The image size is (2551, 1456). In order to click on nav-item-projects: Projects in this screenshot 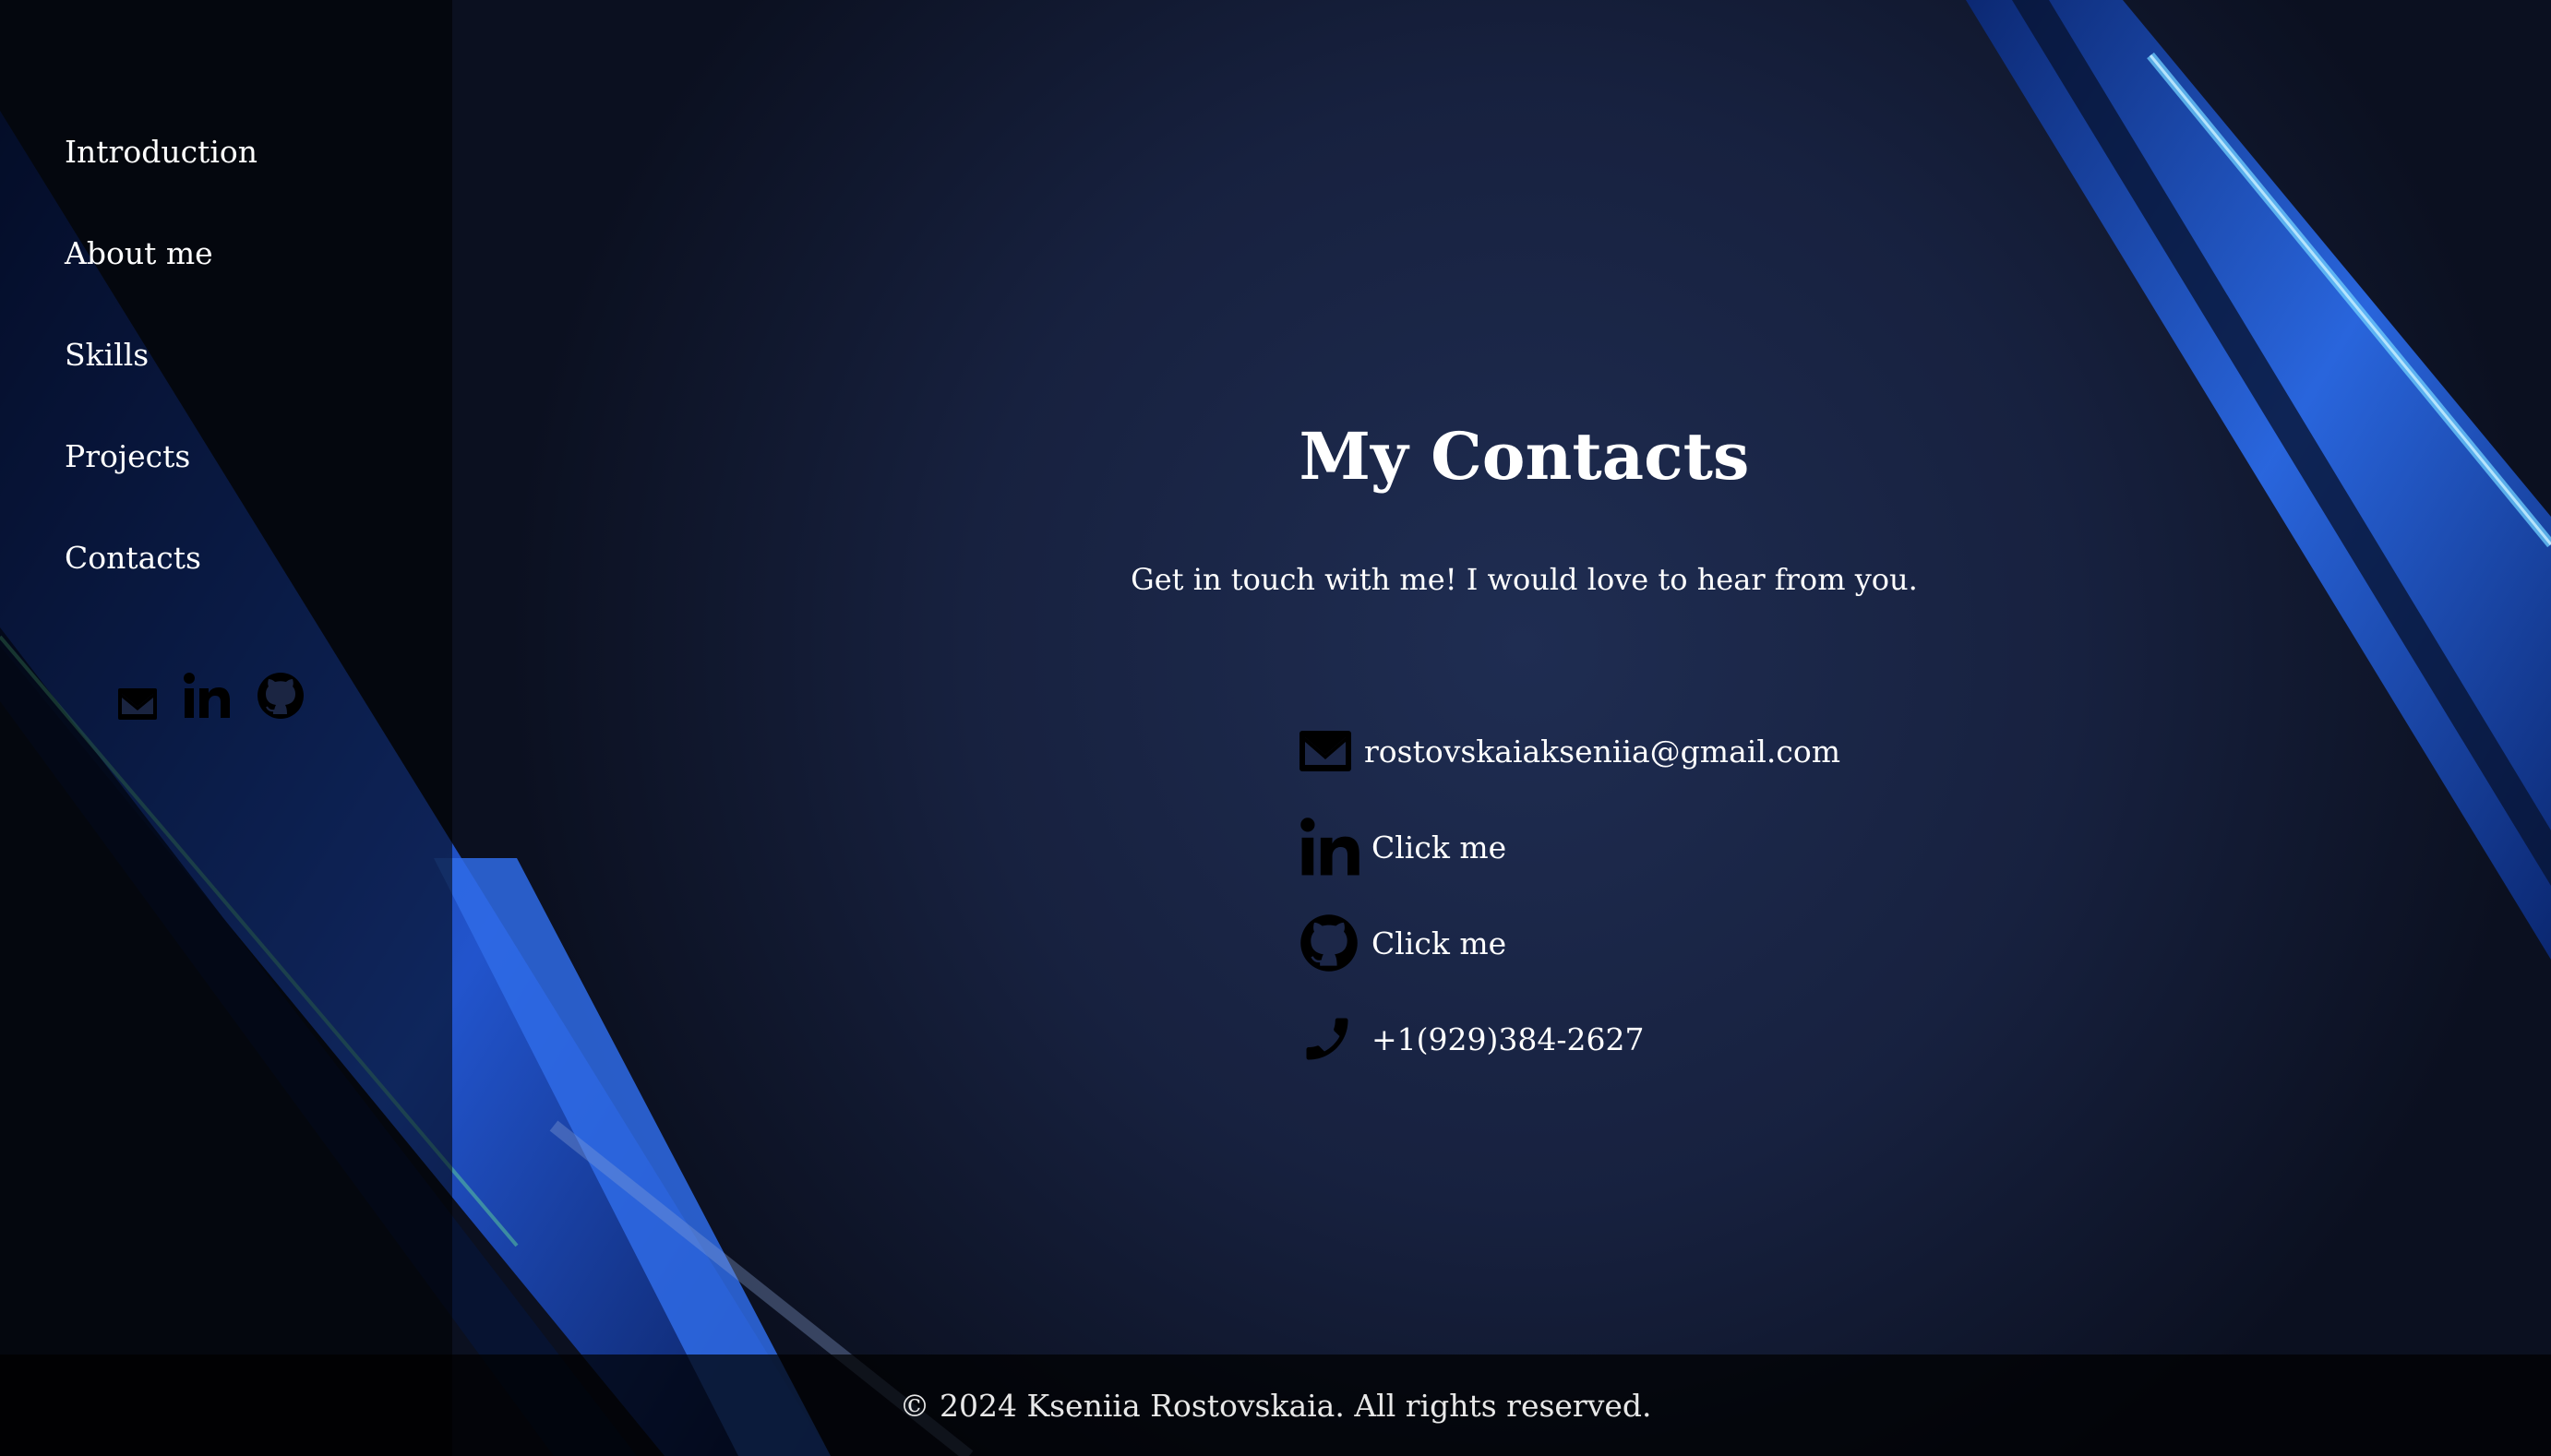, I will do `click(161, 456)`.